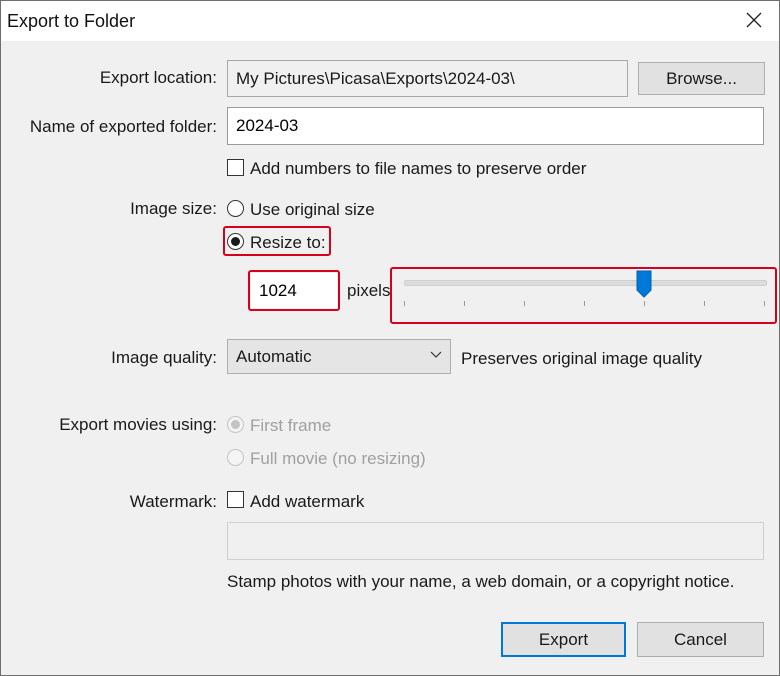  Describe the element at coordinates (138, 424) in the screenshot. I see `export-movies-label: Export movies using:` at that location.